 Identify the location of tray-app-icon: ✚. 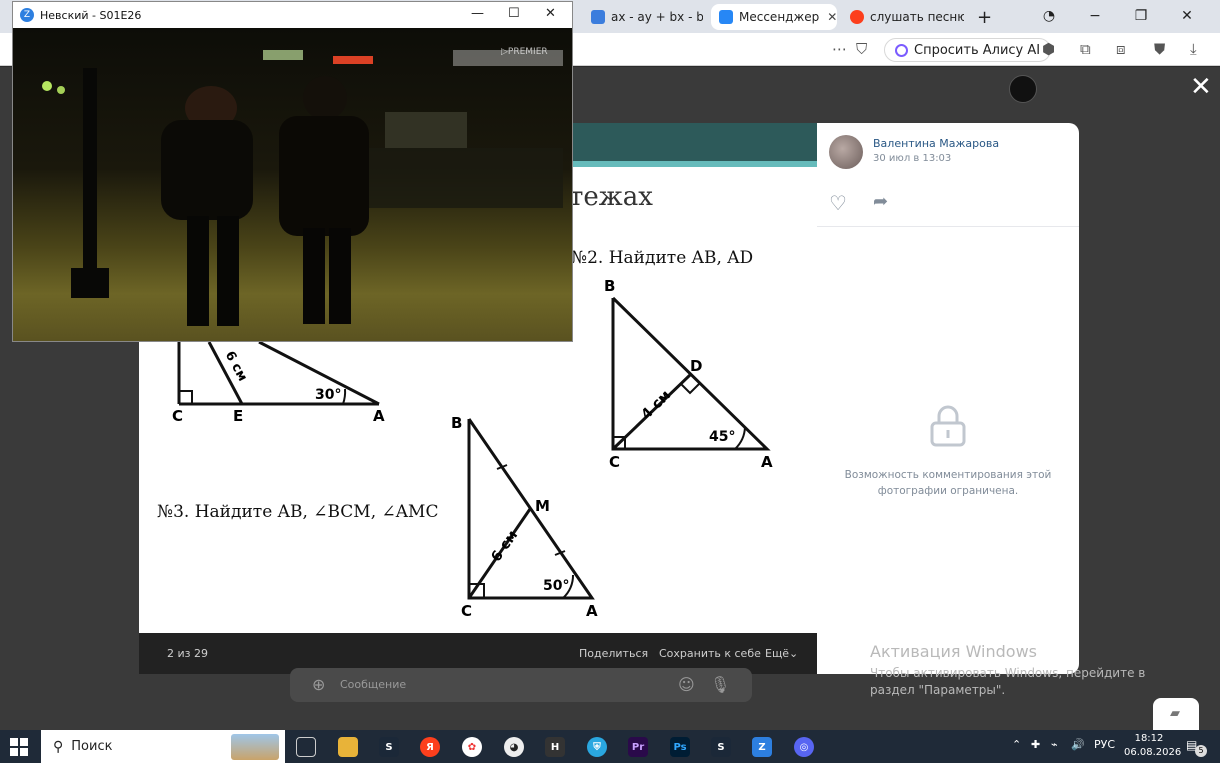
(1035, 744).